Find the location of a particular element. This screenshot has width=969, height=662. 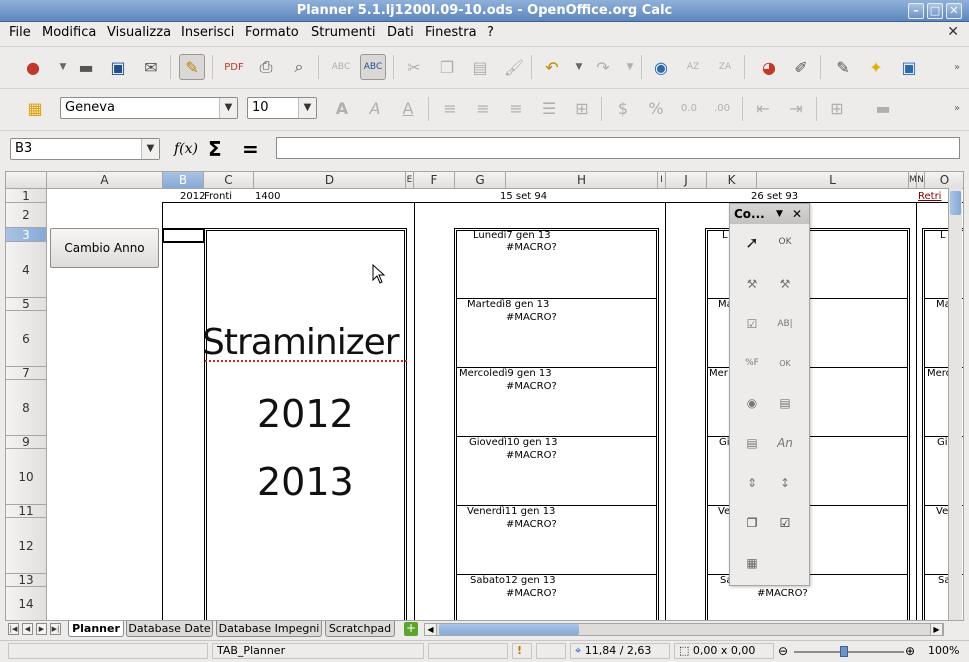

scroll-left-icon: ◀ is located at coordinates (430, 629).